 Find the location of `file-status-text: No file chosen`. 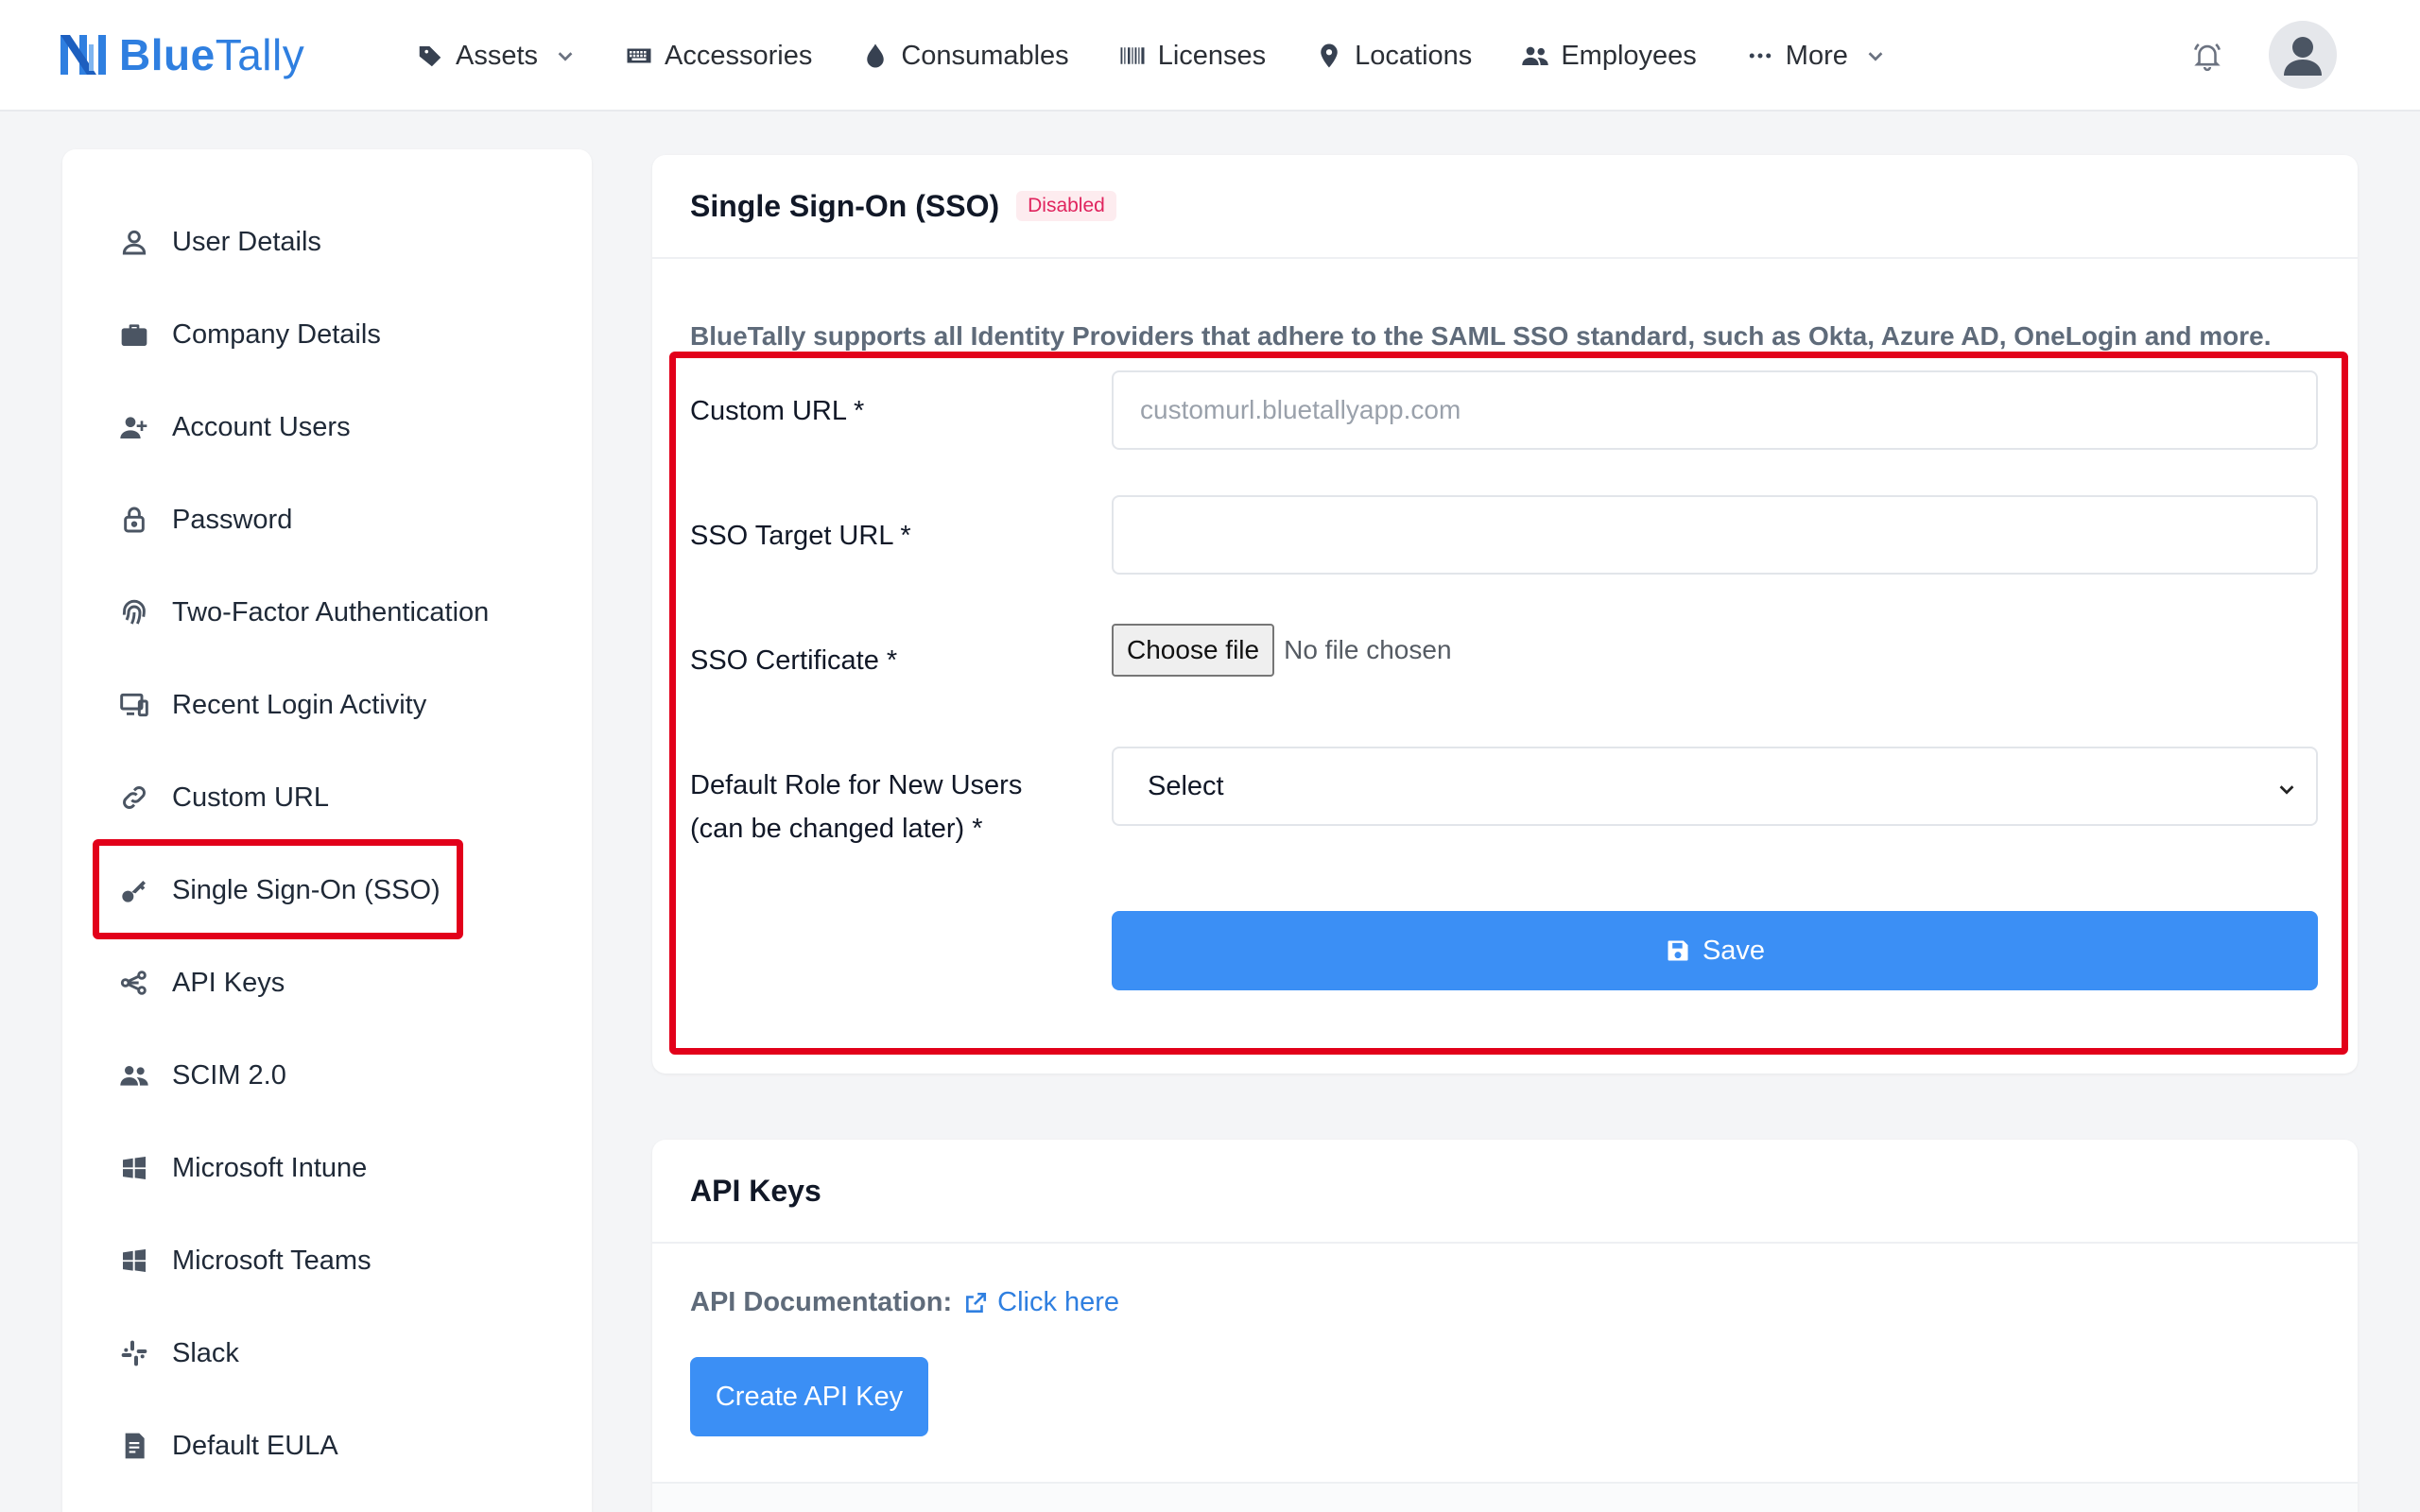

file-status-text: No file chosen is located at coordinates (1368, 649).